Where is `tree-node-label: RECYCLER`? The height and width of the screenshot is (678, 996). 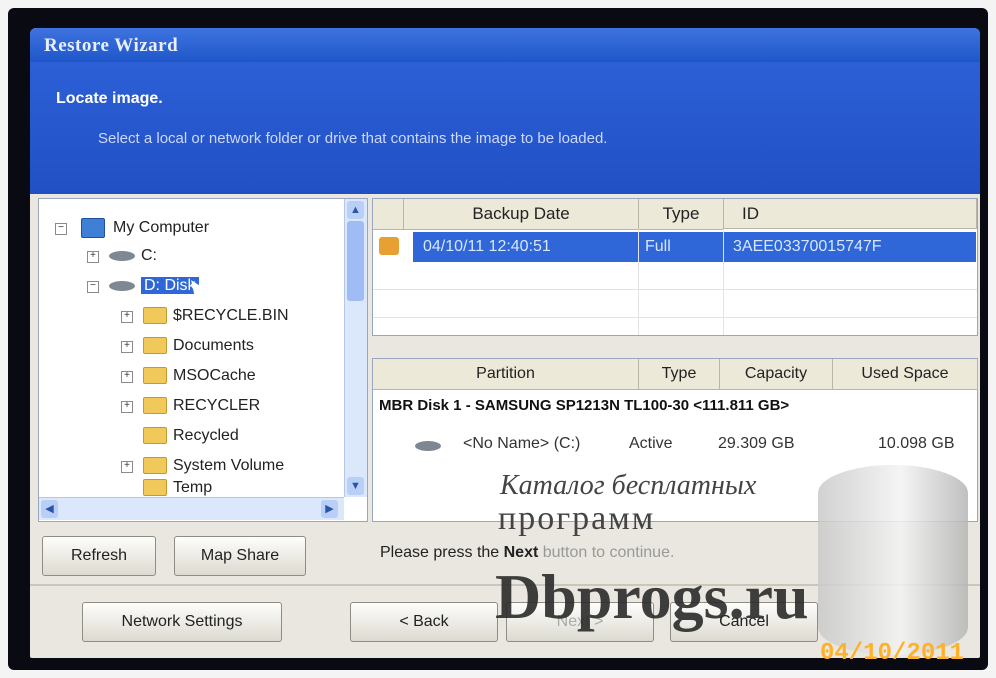
tree-node-label: RECYCLER is located at coordinates (217, 405).